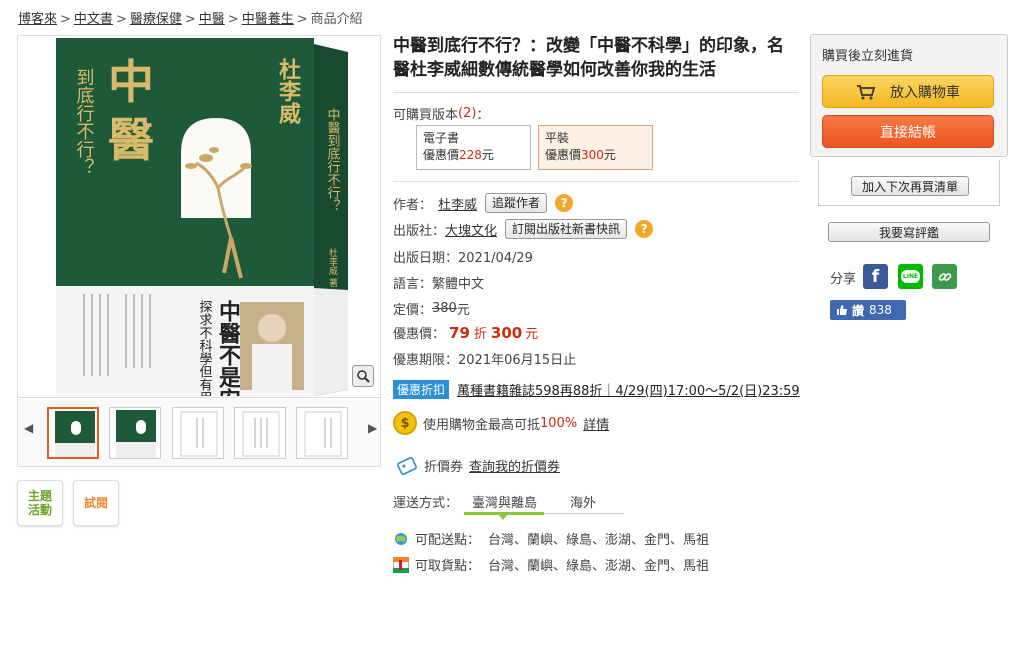 The width and height of the screenshot is (1024, 652). What do you see at coordinates (93, 19) in the screenshot?
I see `breadcrumb-chinese-books: 中文書` at bounding box center [93, 19].